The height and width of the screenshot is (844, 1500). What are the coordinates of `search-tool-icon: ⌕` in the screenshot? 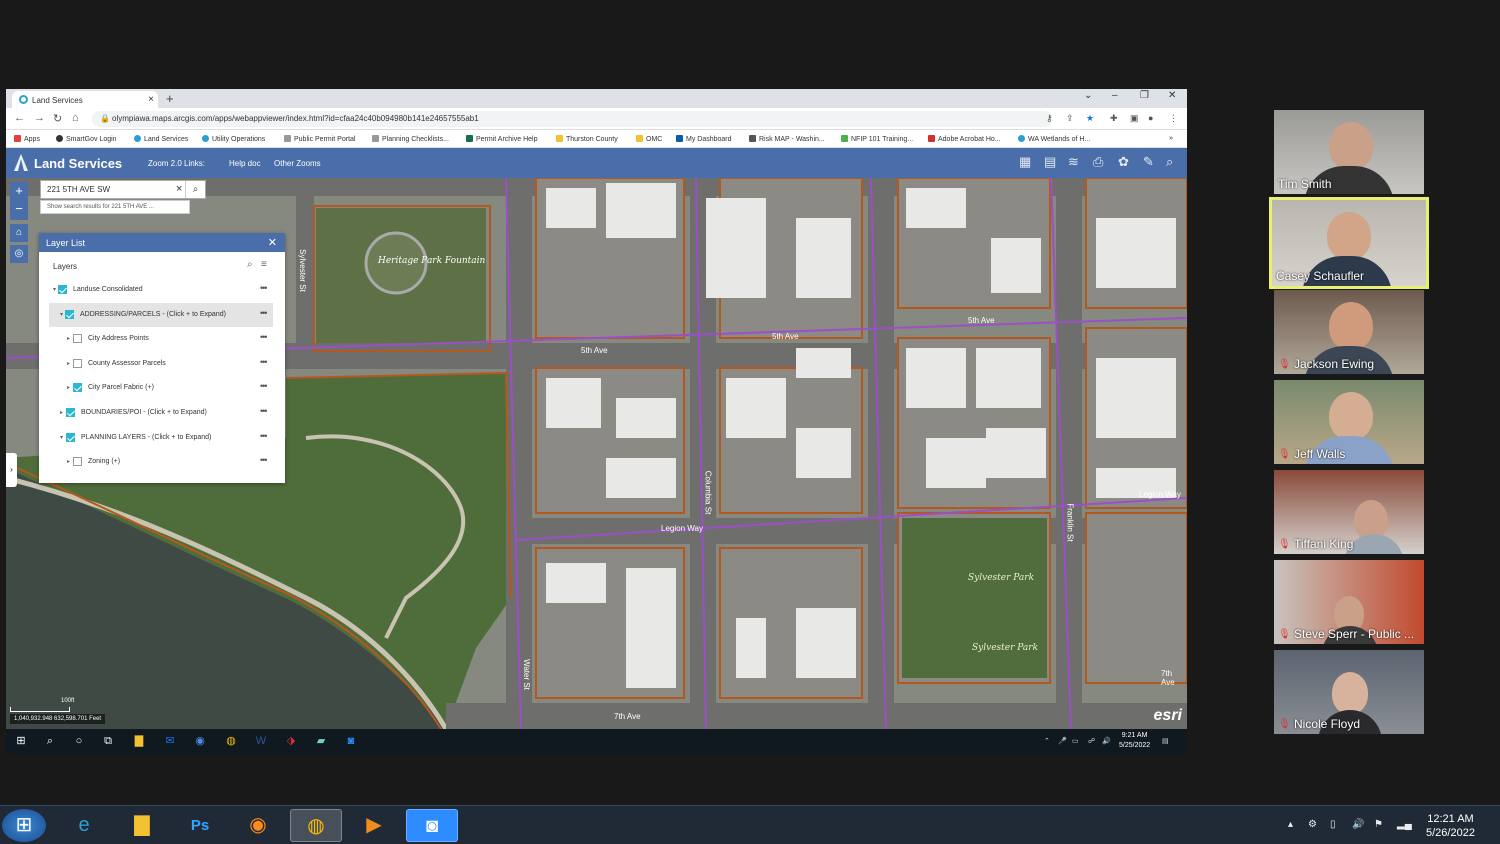 It's located at (1169, 162).